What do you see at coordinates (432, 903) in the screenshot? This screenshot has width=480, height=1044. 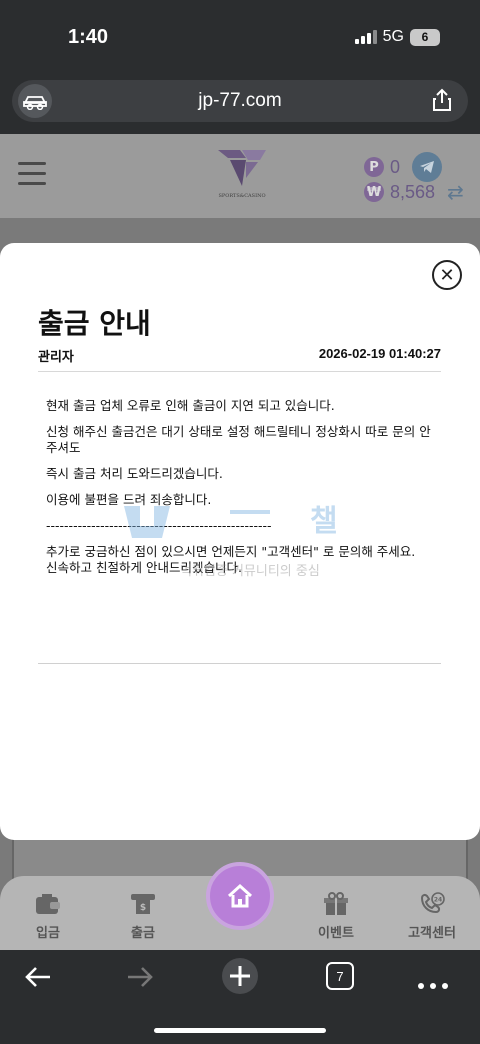 I see `support-24-icon: 24` at bounding box center [432, 903].